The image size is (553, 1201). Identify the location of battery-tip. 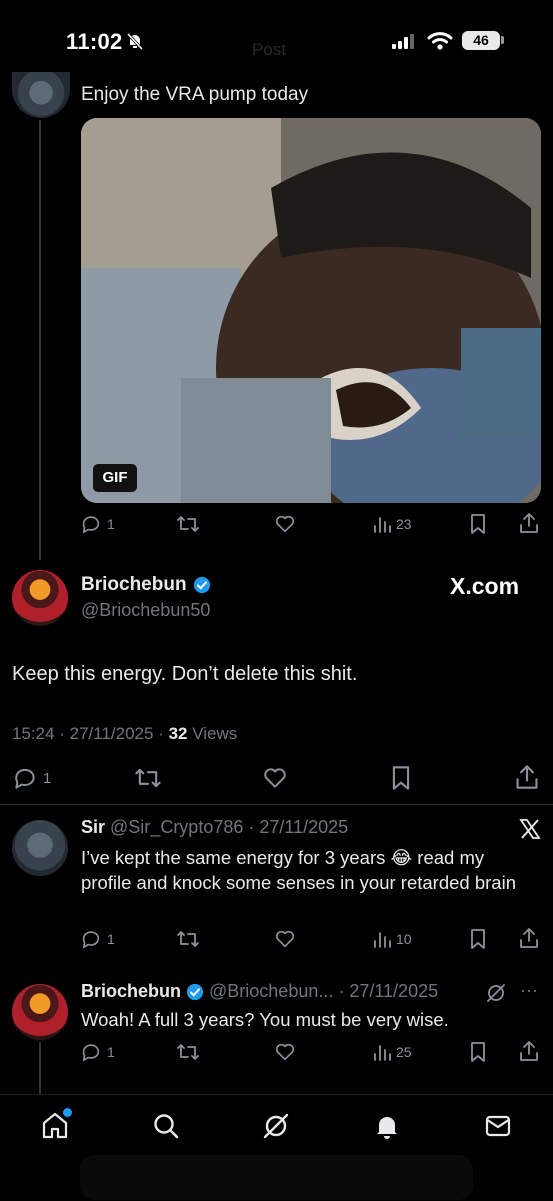
(502, 40).